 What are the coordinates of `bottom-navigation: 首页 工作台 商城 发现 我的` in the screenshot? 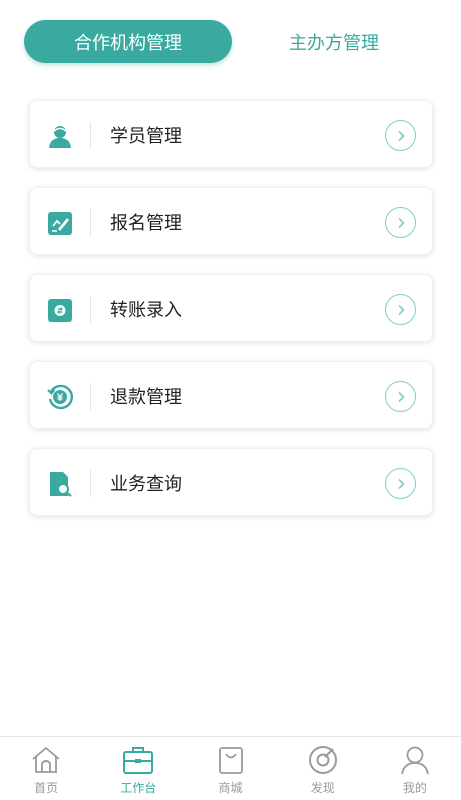 It's located at (230, 768).